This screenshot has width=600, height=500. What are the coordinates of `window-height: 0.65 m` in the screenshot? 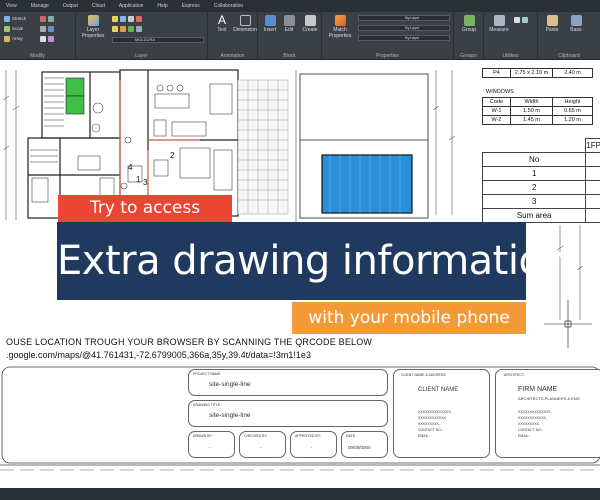 It's located at (572, 111).